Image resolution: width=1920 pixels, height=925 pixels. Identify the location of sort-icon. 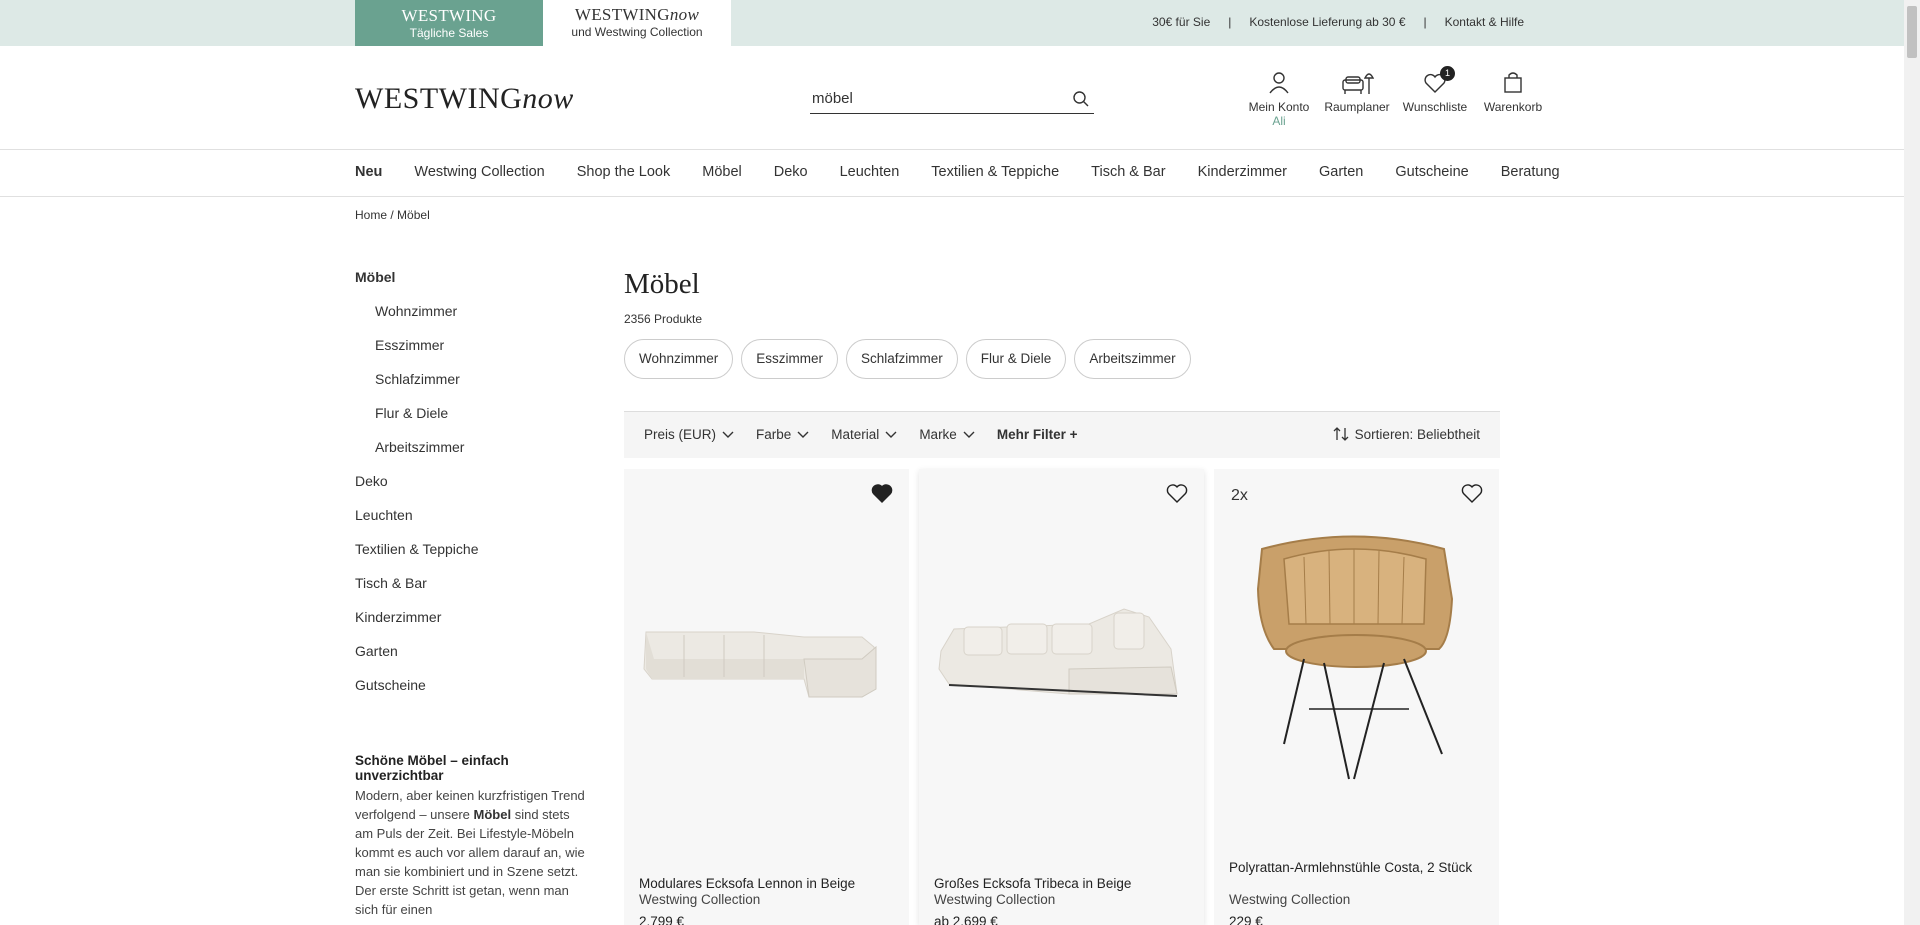
(1341, 434).